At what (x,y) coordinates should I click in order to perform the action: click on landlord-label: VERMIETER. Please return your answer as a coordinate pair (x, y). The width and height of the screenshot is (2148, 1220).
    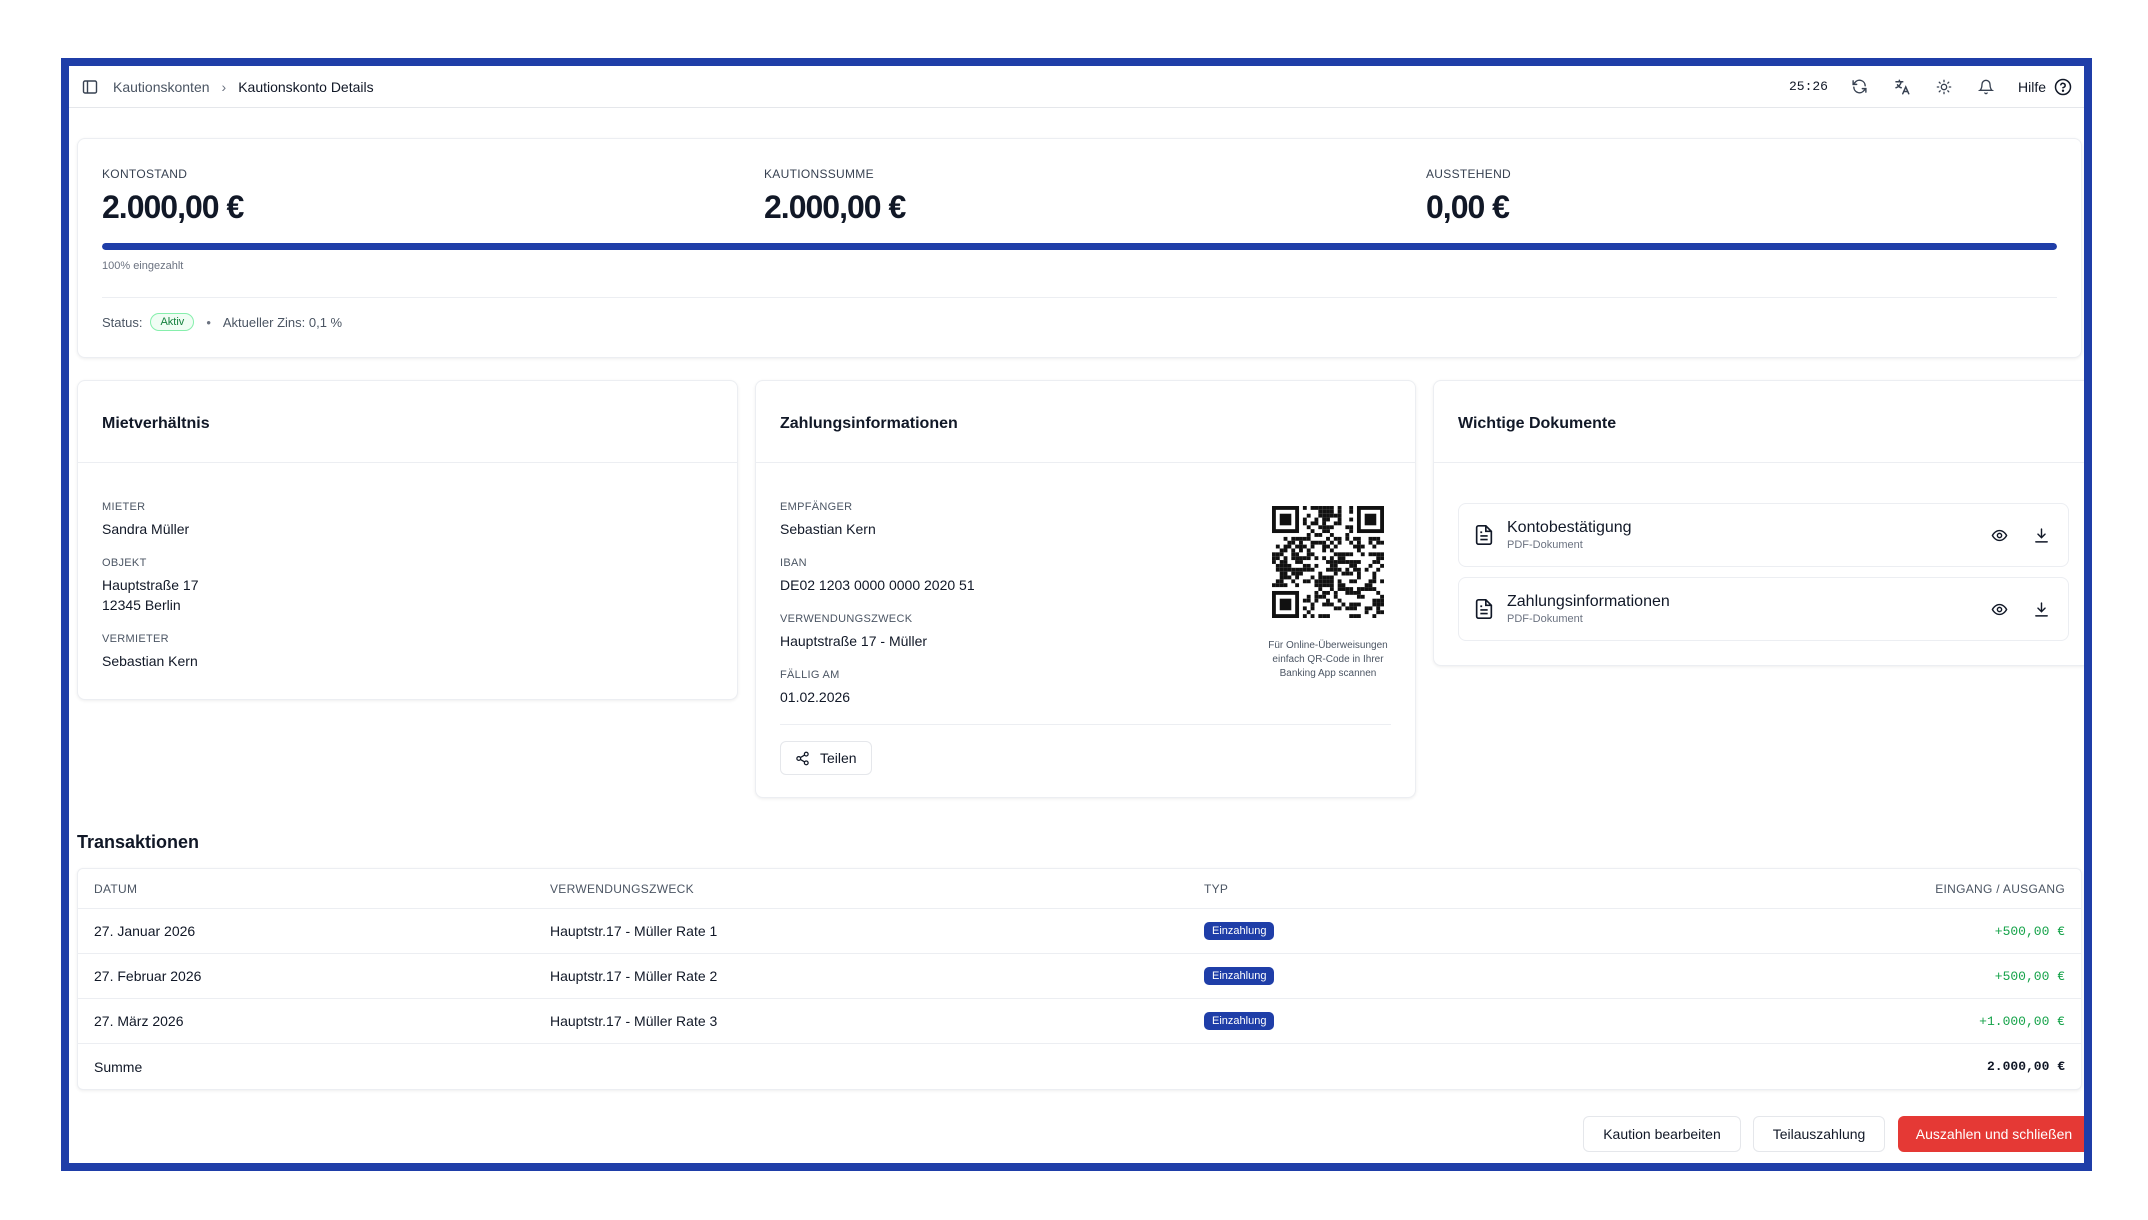
    Looking at the image, I should click on (135, 639).